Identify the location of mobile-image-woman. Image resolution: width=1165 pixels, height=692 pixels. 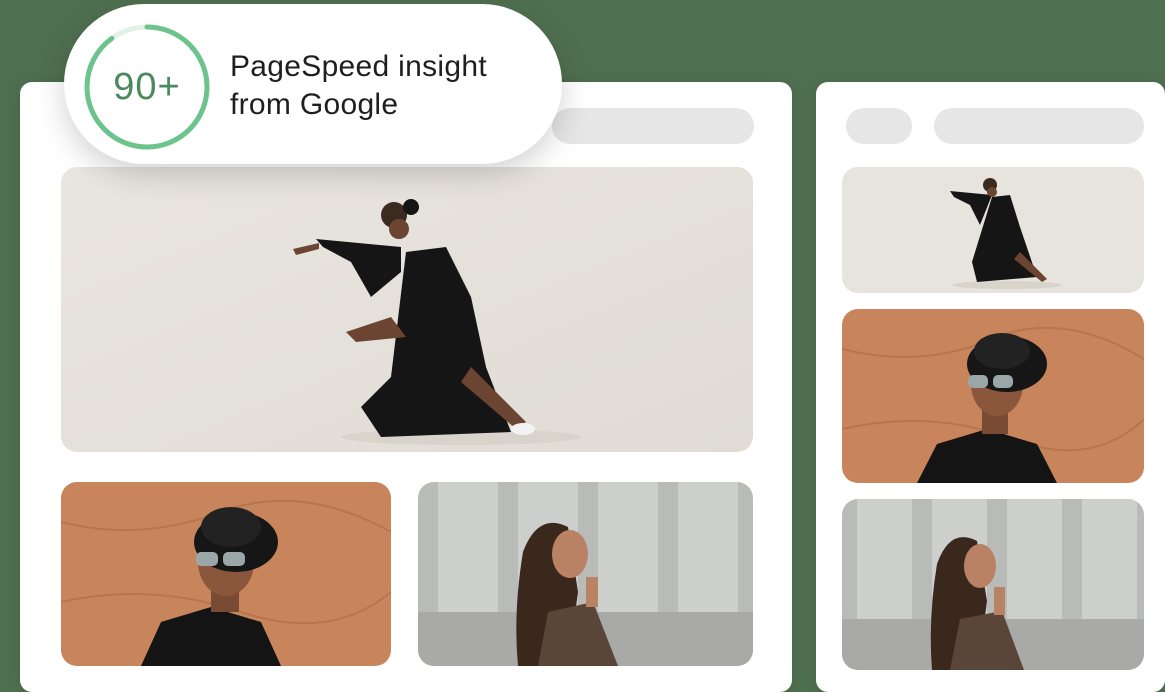
(993, 584).